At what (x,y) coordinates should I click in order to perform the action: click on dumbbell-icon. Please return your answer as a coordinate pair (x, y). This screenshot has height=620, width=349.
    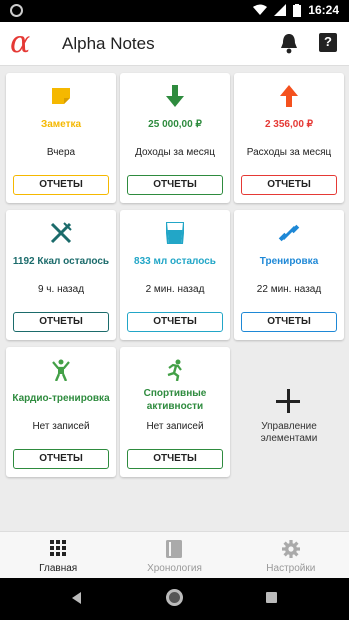
    Looking at the image, I should click on (289, 233).